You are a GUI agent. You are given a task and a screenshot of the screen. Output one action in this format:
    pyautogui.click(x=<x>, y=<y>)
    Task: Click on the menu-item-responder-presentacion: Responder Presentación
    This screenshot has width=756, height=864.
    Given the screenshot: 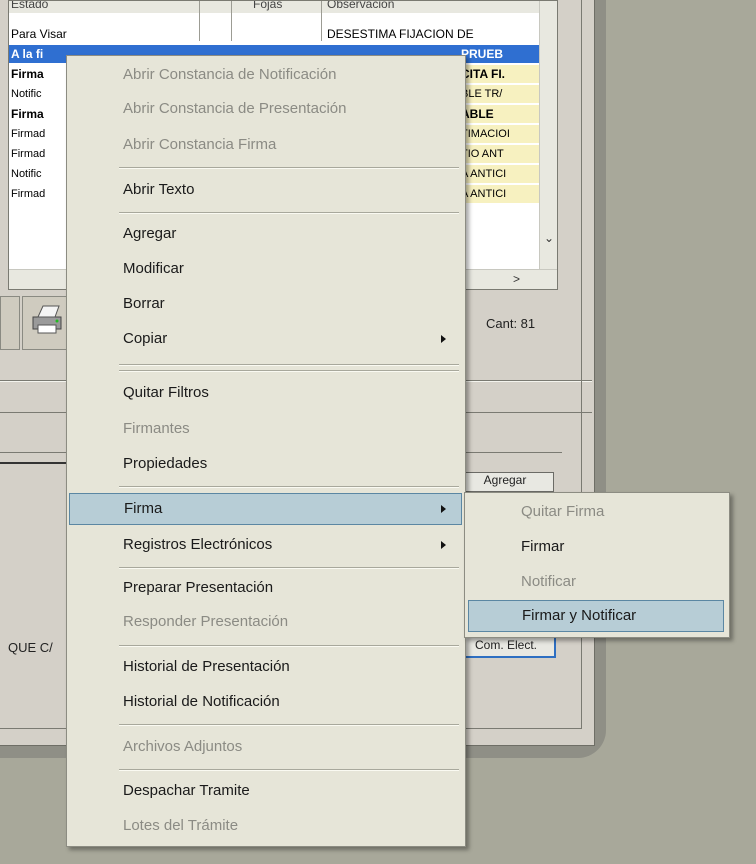 What is the action you would take?
    pyautogui.click(x=265, y=622)
    